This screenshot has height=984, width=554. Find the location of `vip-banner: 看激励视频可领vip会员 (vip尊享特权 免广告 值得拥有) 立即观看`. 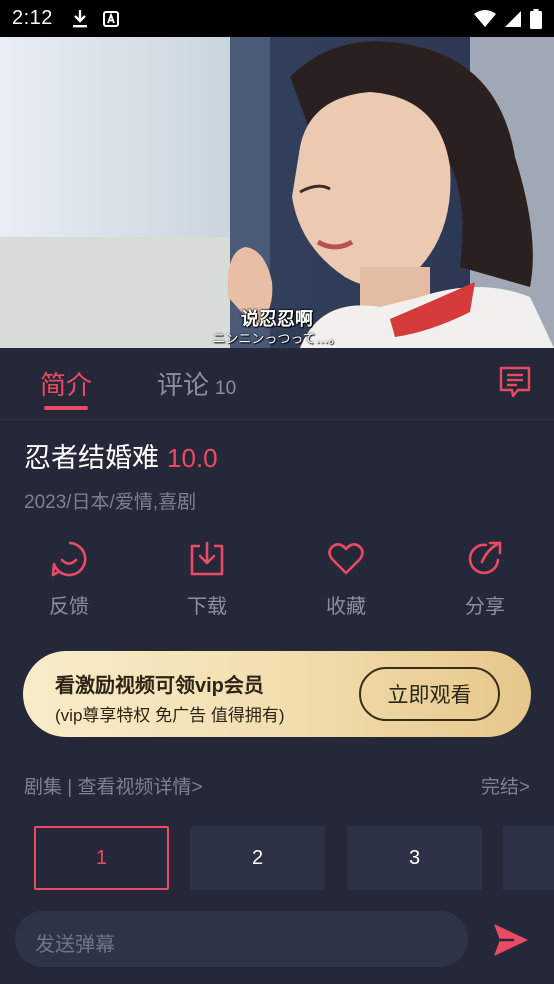

vip-banner: 看激励视频可领vip会员 (vip尊享特权 免广告 值得拥有) 立即观看 is located at coordinates (277, 694).